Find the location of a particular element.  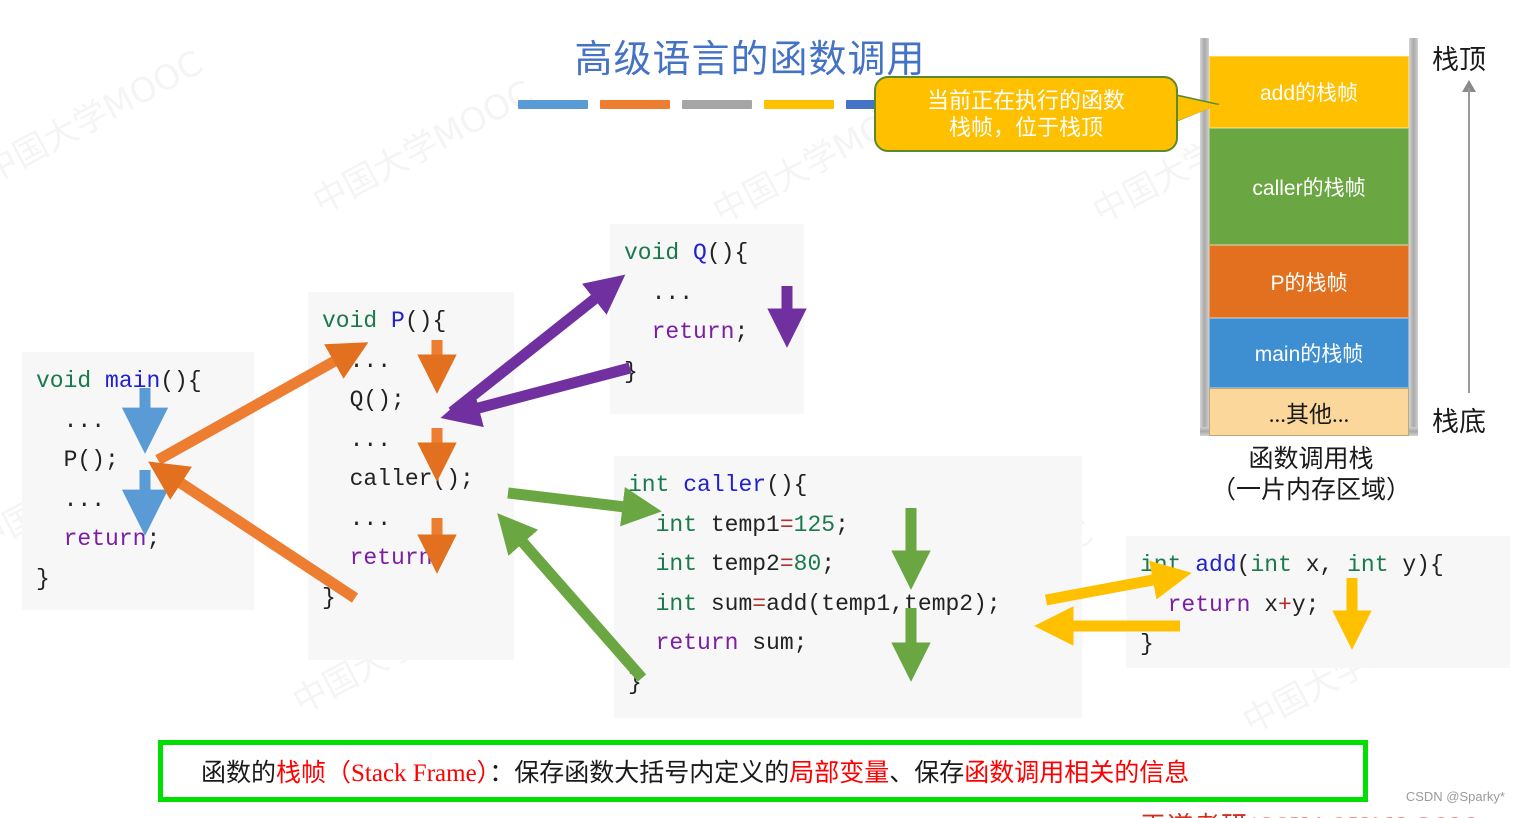

credit-watermark: CSDN @Sparky* is located at coordinates (1455, 796).